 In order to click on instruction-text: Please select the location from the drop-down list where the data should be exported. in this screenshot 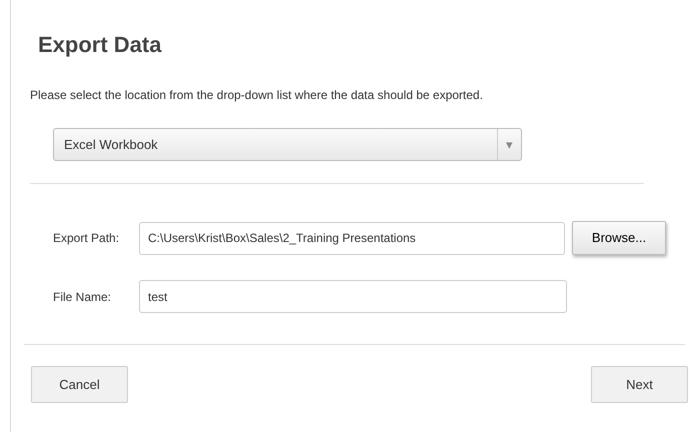, I will do `click(257, 95)`.